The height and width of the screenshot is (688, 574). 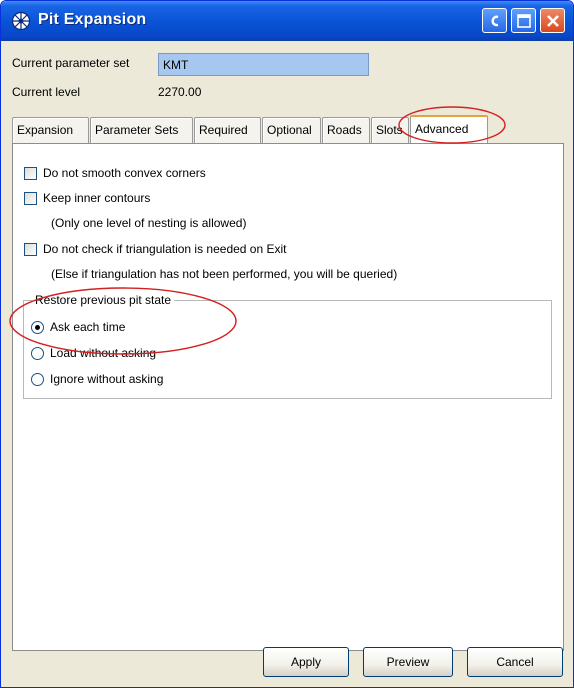 I want to click on window-title: Pit Expansion, so click(x=92, y=19).